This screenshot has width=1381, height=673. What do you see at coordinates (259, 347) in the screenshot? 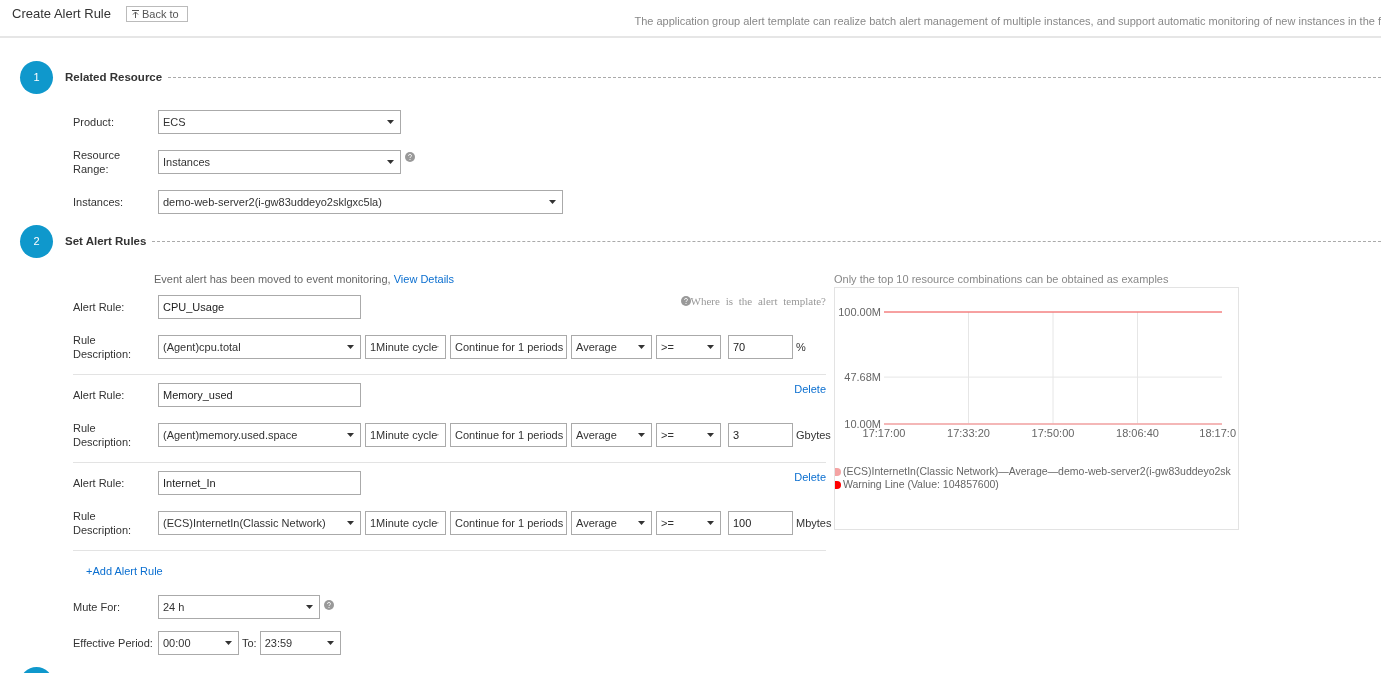
I see `select-field: (Agent)cpu.total` at bounding box center [259, 347].